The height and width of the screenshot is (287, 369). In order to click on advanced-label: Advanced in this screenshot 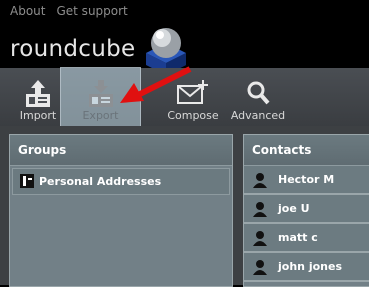, I will do `click(258, 115)`.